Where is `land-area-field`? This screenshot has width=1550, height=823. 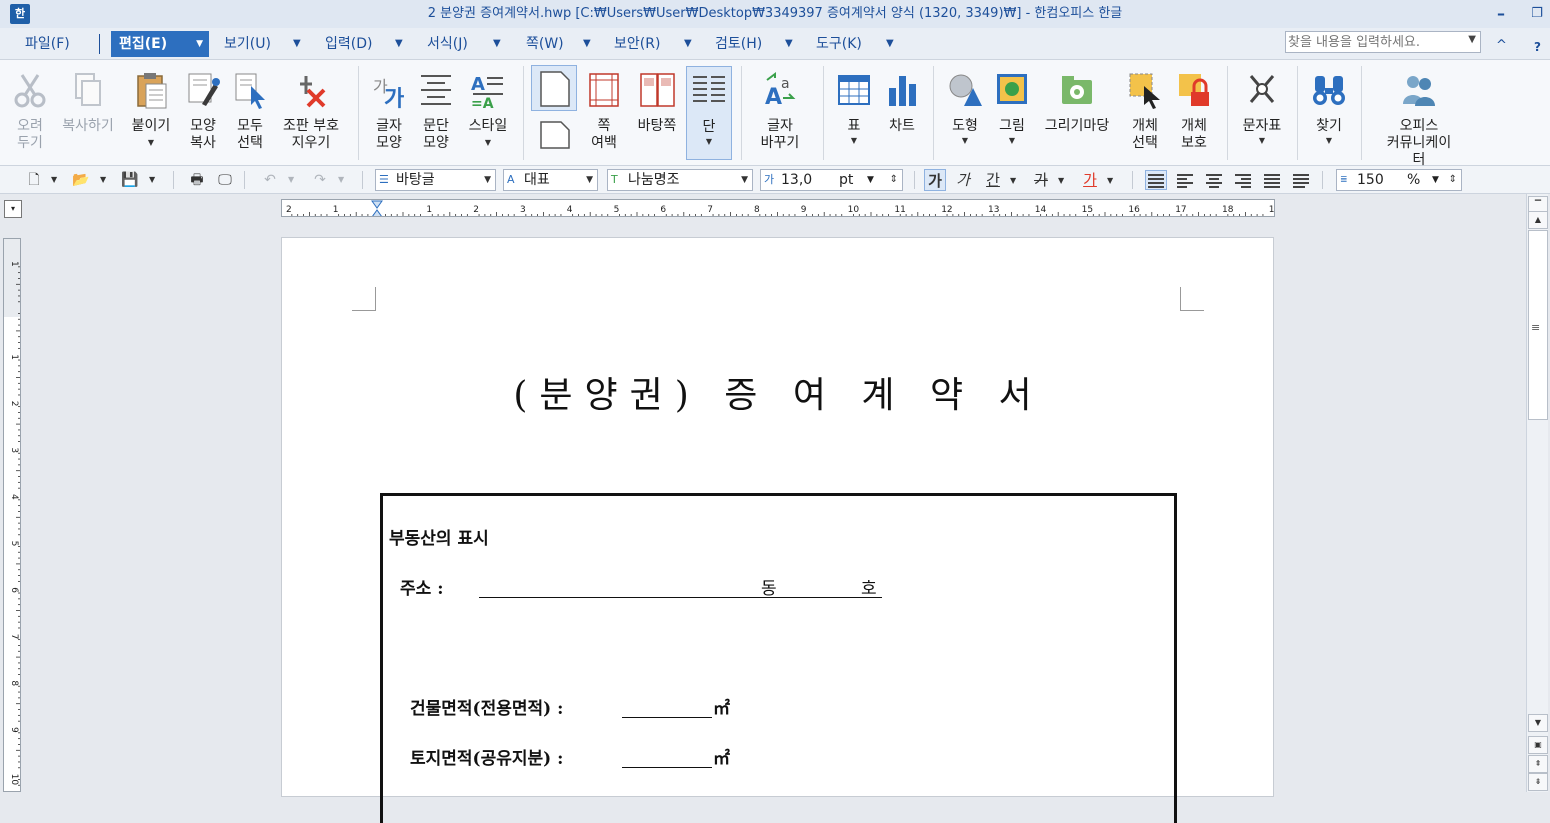 land-area-field is located at coordinates (667, 760).